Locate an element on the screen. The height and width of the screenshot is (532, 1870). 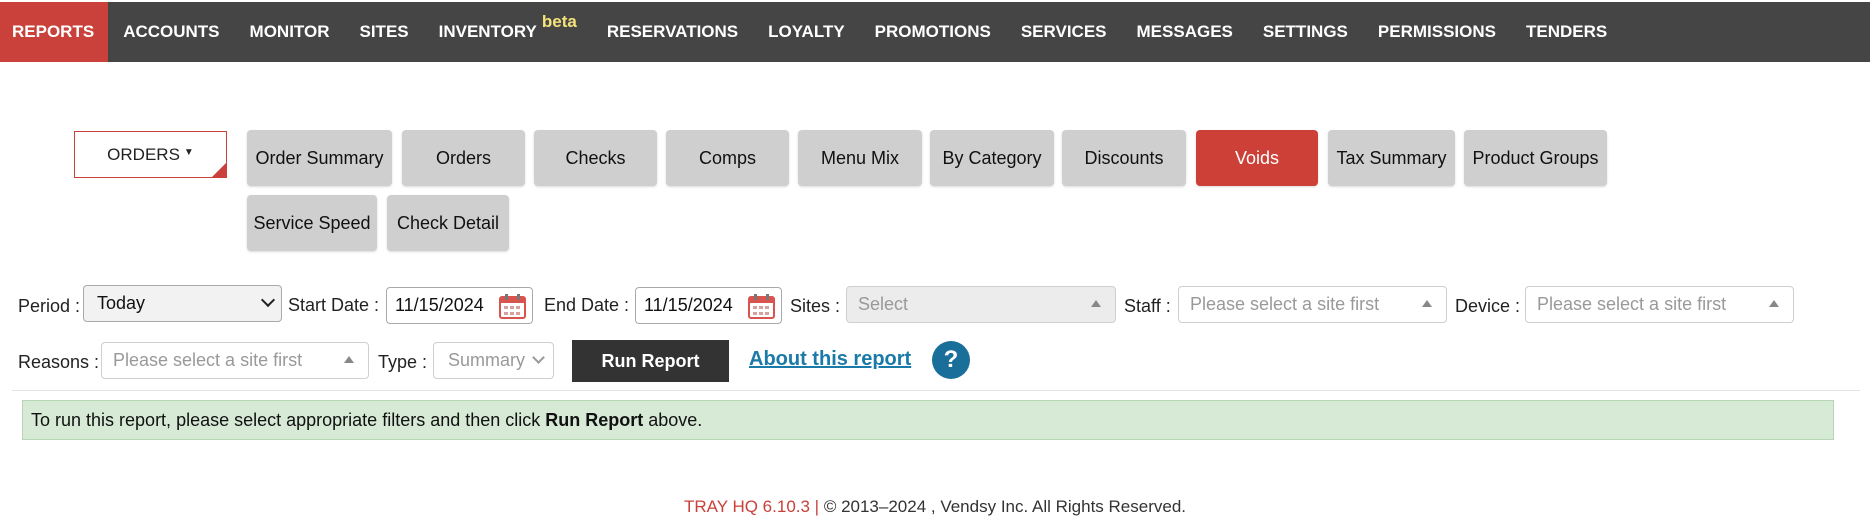
tab-product-groups: Product Groups is located at coordinates (1535, 158).